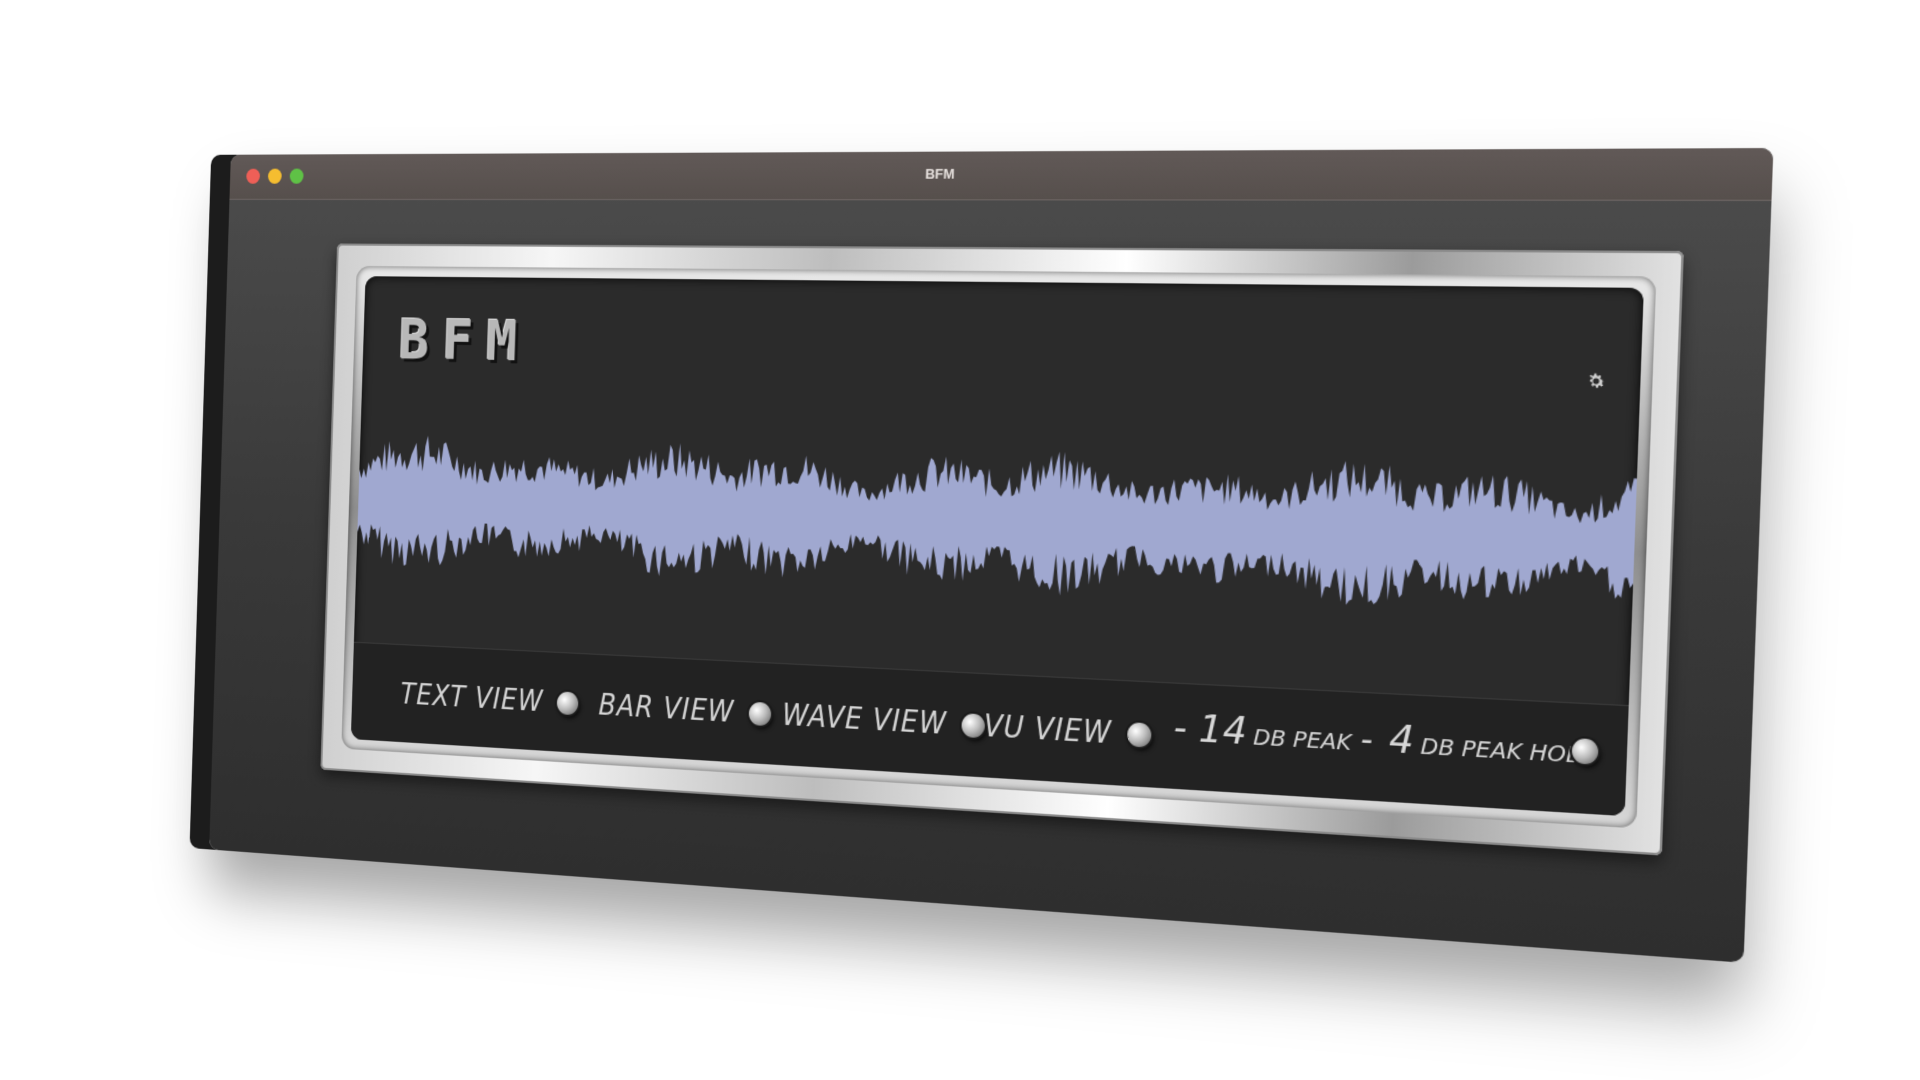 The height and width of the screenshot is (1080, 1920). Describe the element at coordinates (1382, 745) in the screenshot. I see `peak-readout: - 14 DB PEAK - 4 DB PEAK HOLD` at that location.